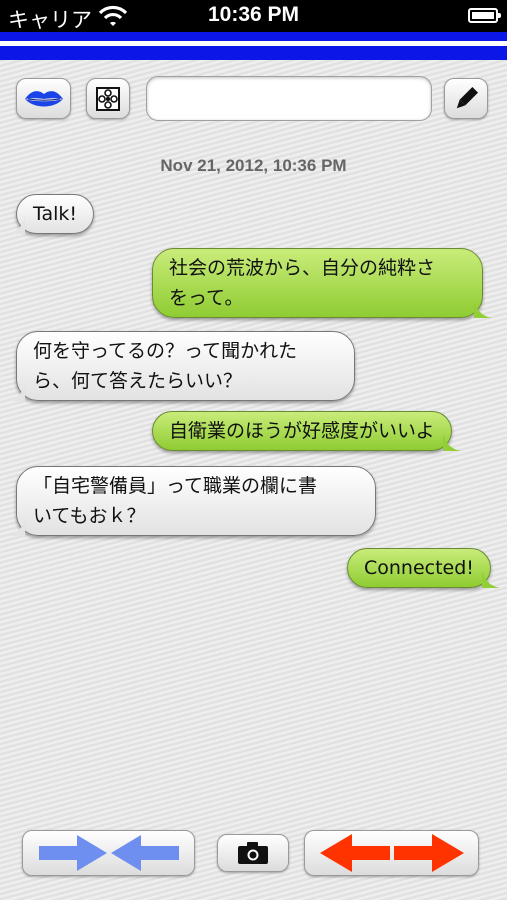 This screenshot has height=900, width=507. I want to click on message-text: Connected!, so click(419, 568).